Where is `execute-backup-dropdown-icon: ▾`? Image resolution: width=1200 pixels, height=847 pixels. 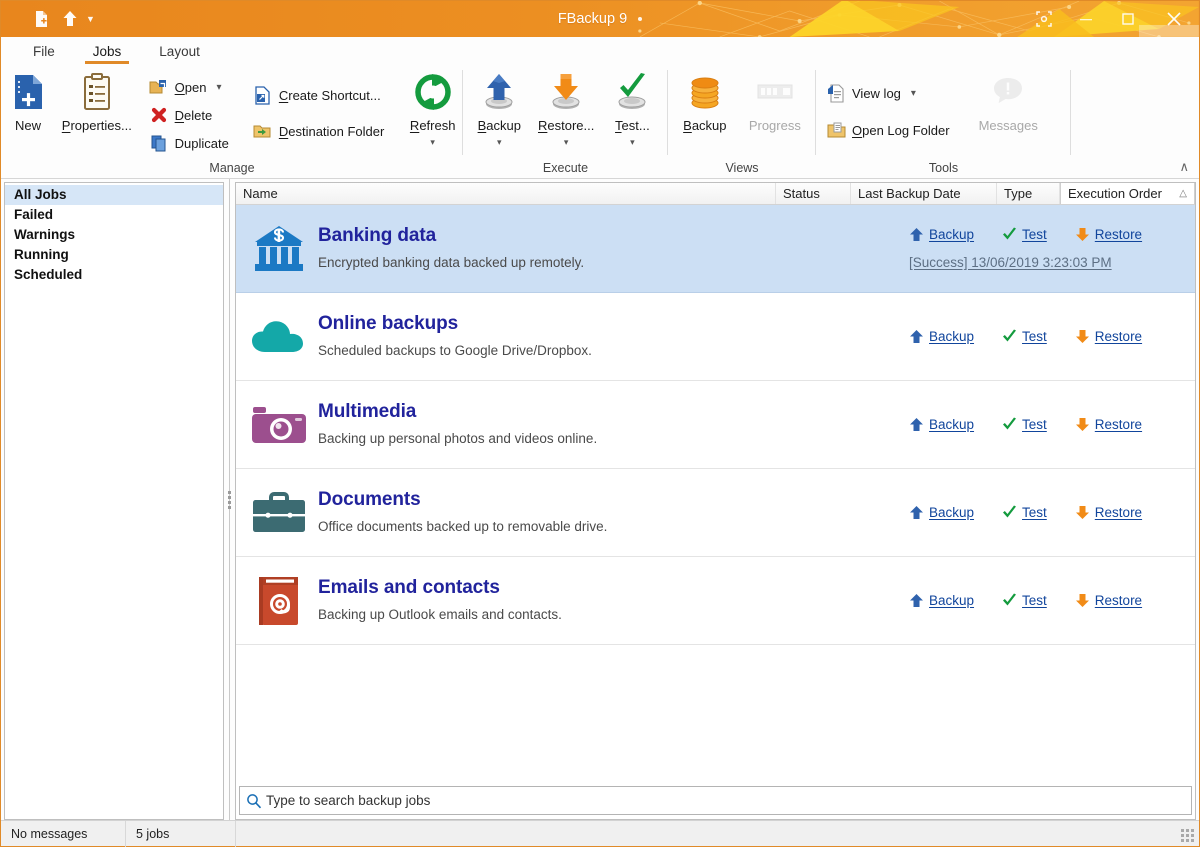 execute-backup-dropdown-icon: ▾ is located at coordinates (499, 142).